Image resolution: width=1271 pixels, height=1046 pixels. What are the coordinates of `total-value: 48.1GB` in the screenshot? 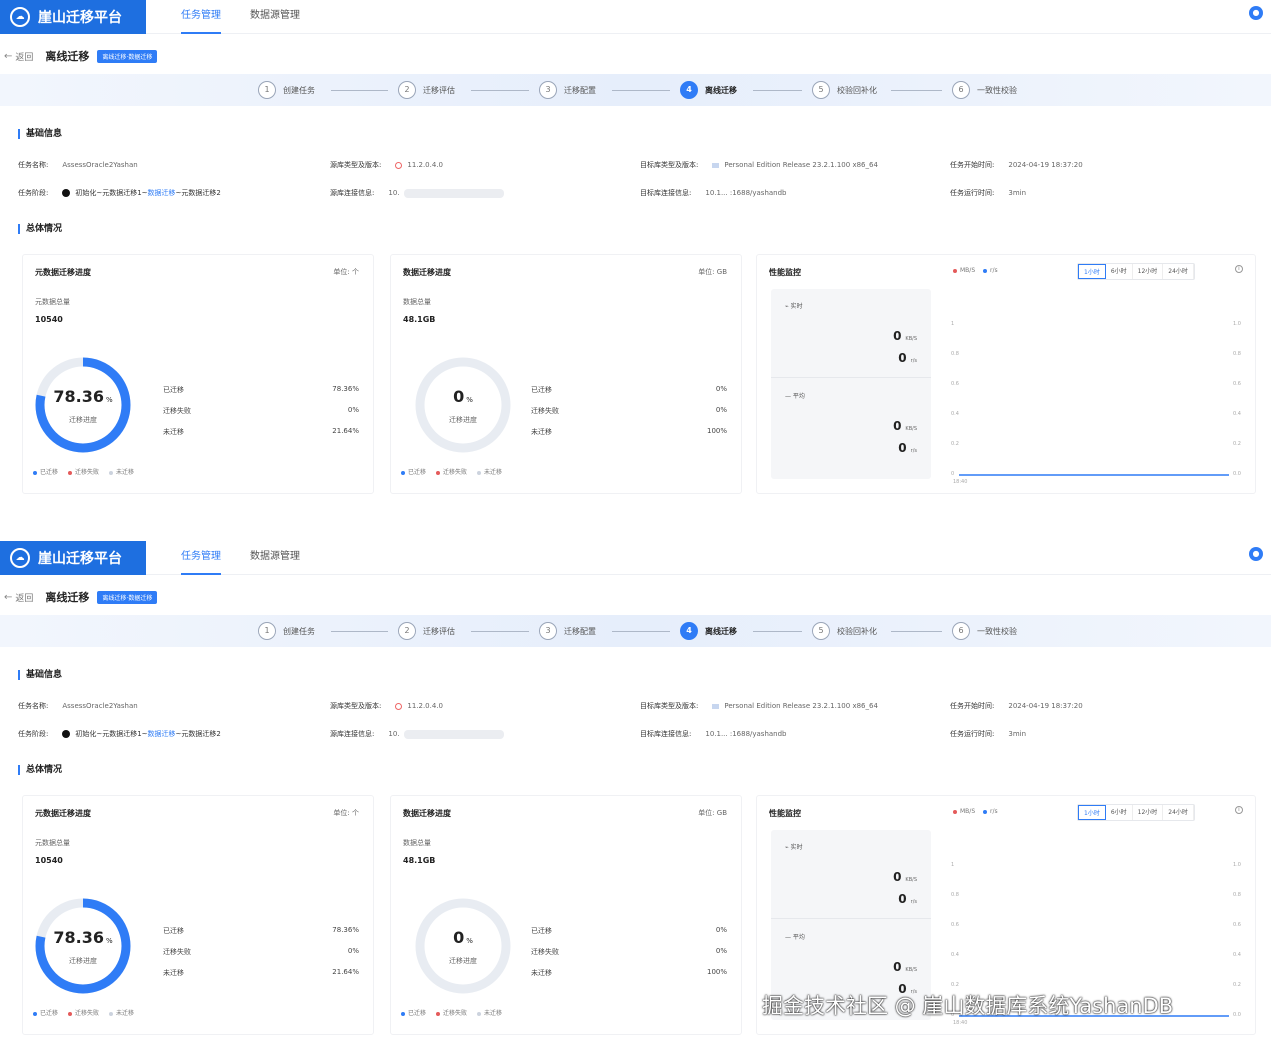 It's located at (419, 319).